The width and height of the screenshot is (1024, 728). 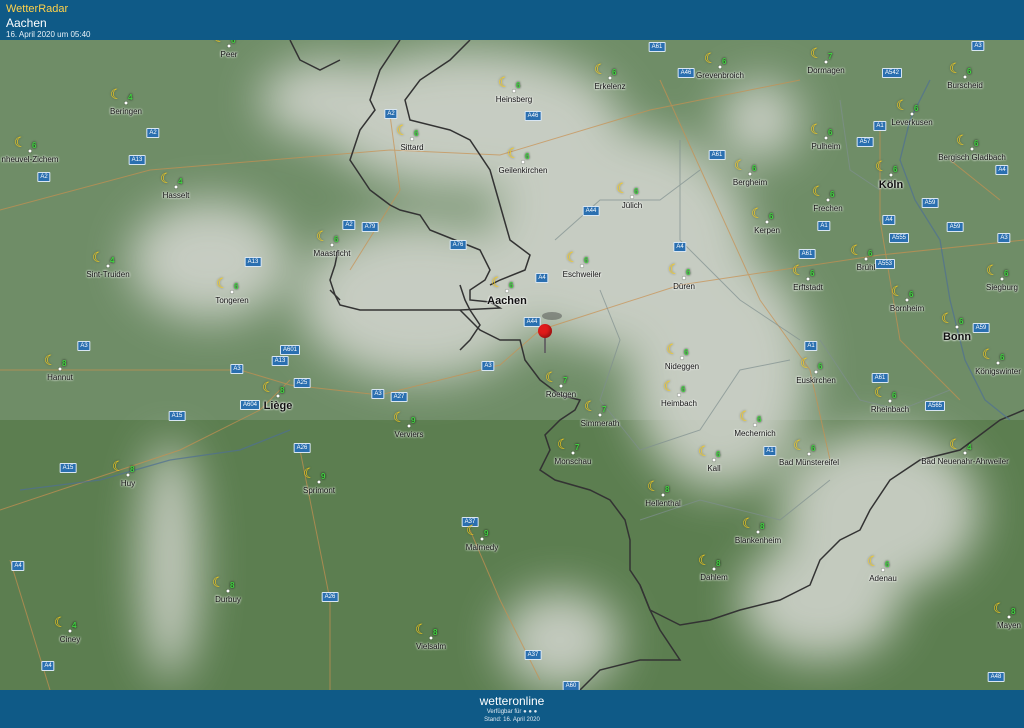 I want to click on city-label-hellenthal: Hellenthal, so click(x=663, y=503).